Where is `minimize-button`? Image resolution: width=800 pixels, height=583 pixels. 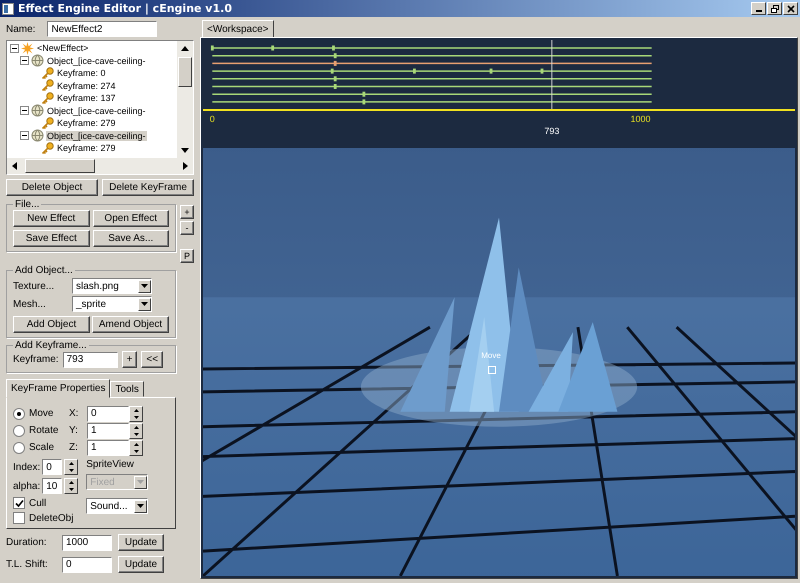
minimize-button is located at coordinates (758, 8).